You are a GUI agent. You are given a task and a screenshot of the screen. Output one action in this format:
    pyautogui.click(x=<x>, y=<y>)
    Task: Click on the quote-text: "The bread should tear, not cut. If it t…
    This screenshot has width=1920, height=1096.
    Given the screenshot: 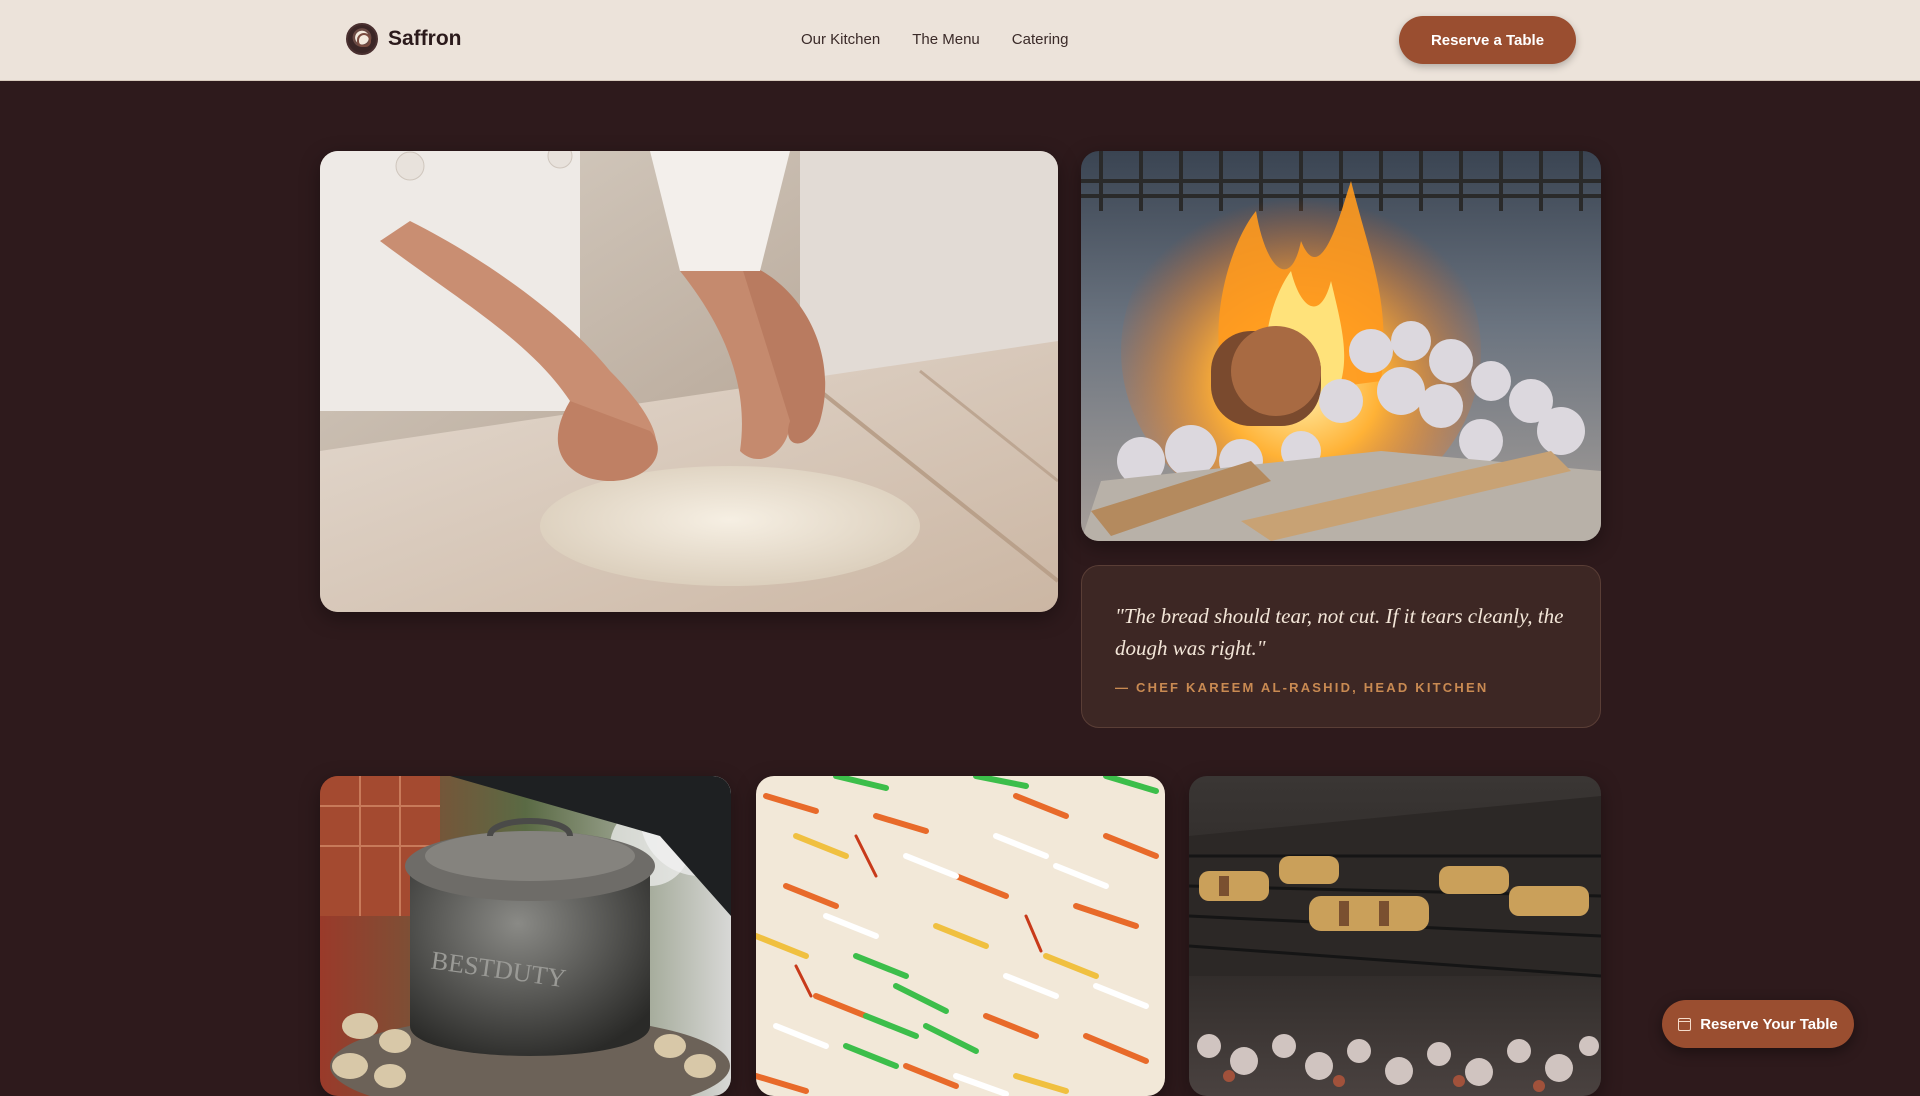 What is the action you would take?
    pyautogui.click(x=1339, y=632)
    